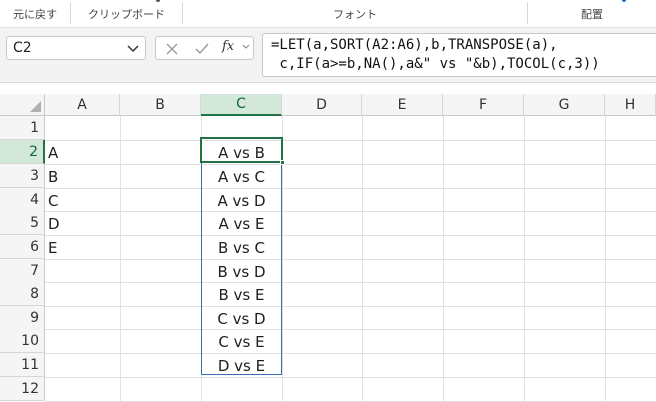  I want to click on column-header-e: E, so click(402, 105).